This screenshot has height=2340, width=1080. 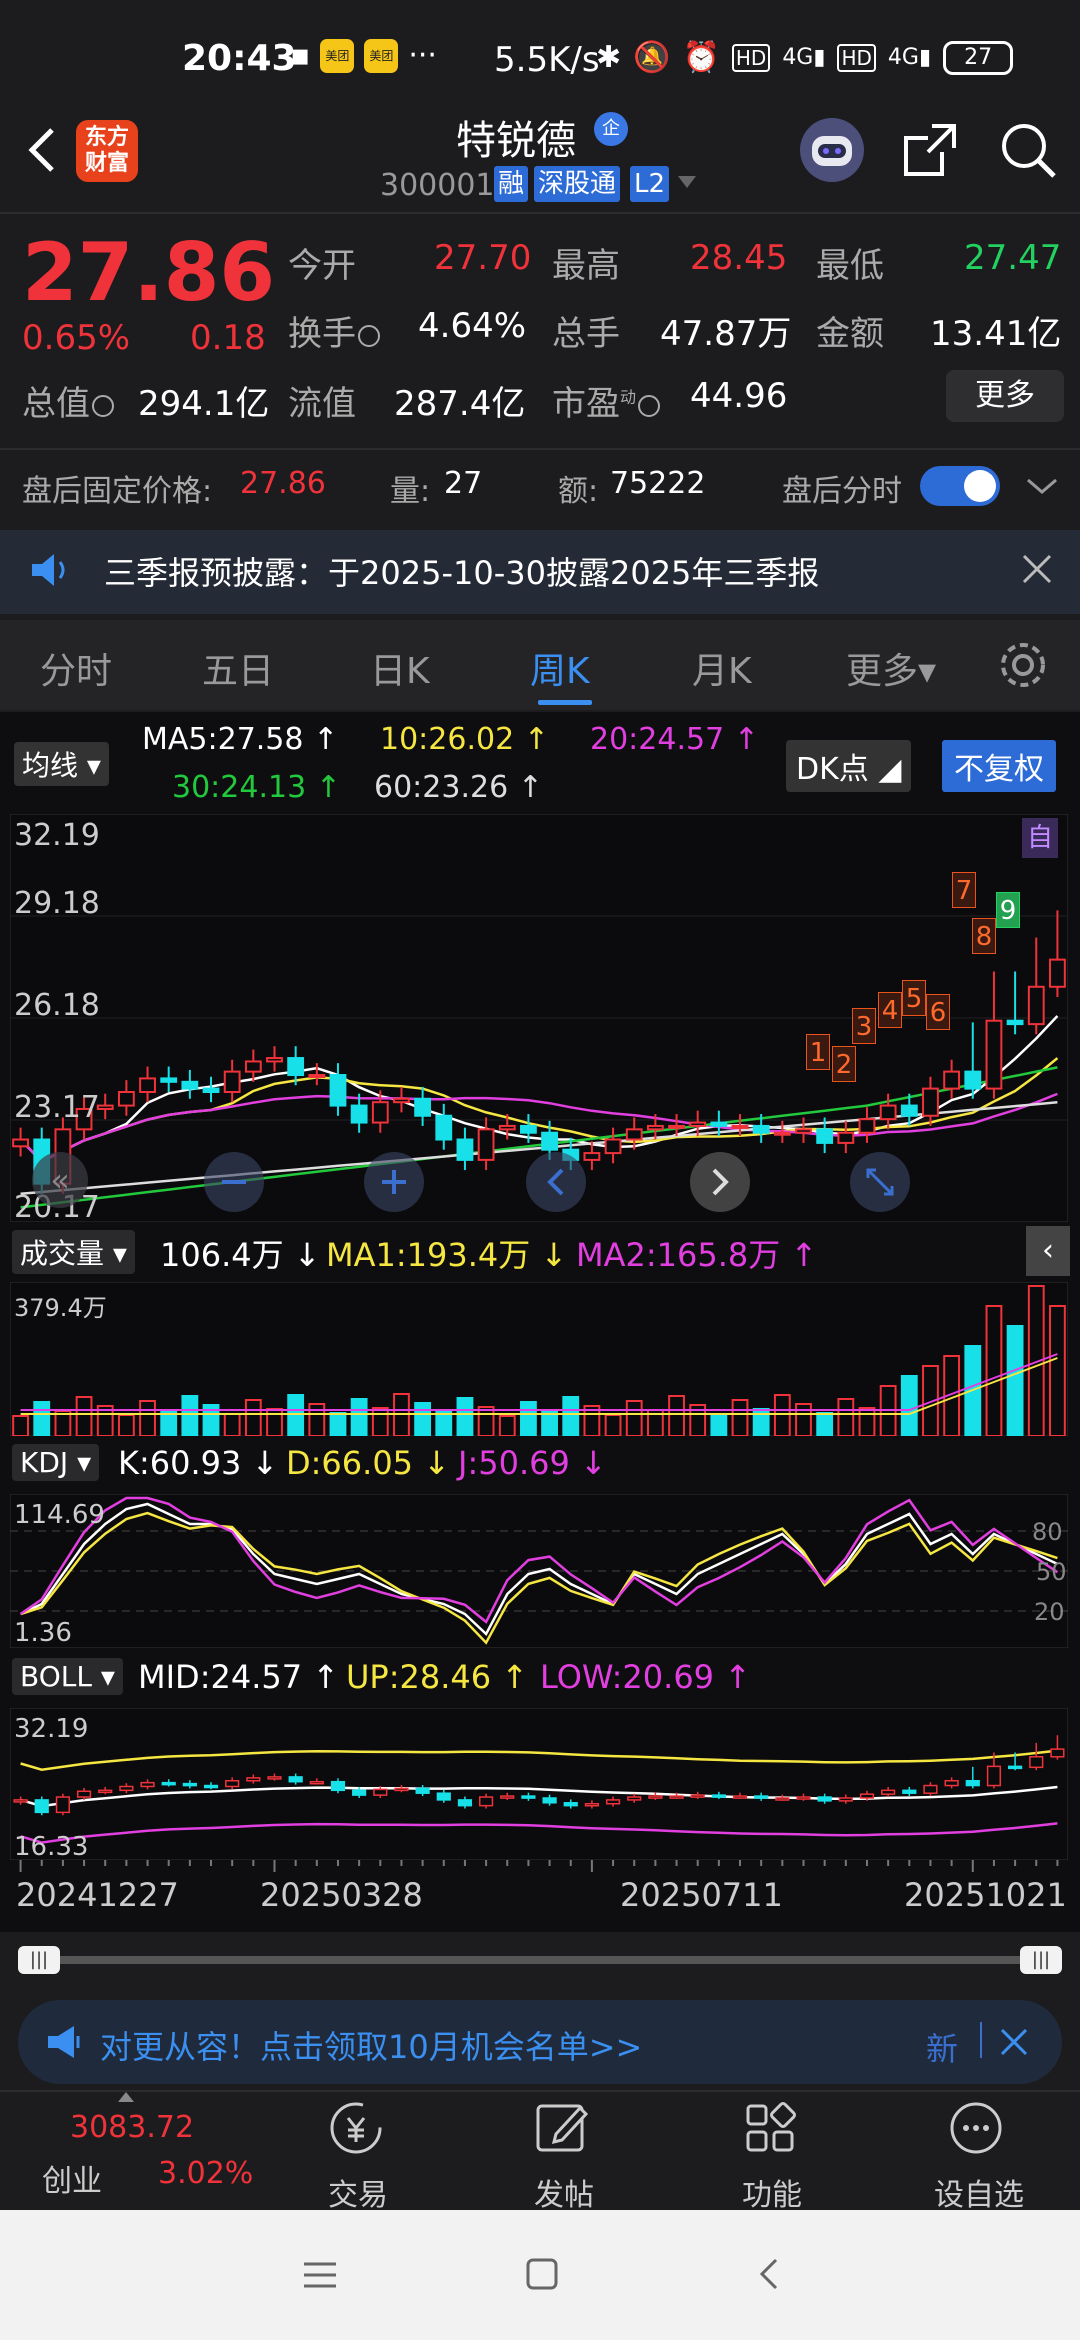 What do you see at coordinates (560, 668) in the screenshot?
I see `tab-weekly-k: 周K` at bounding box center [560, 668].